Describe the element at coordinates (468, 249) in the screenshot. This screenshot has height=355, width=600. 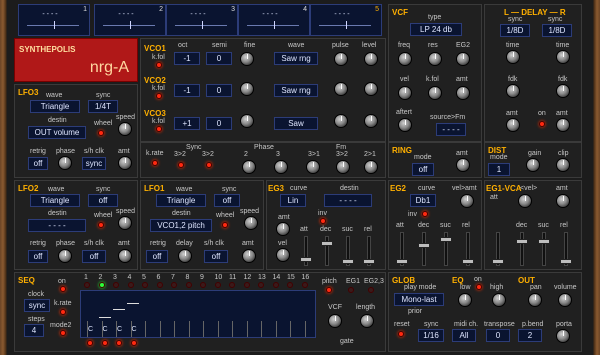
I see `eg2-rel-fader` at that location.